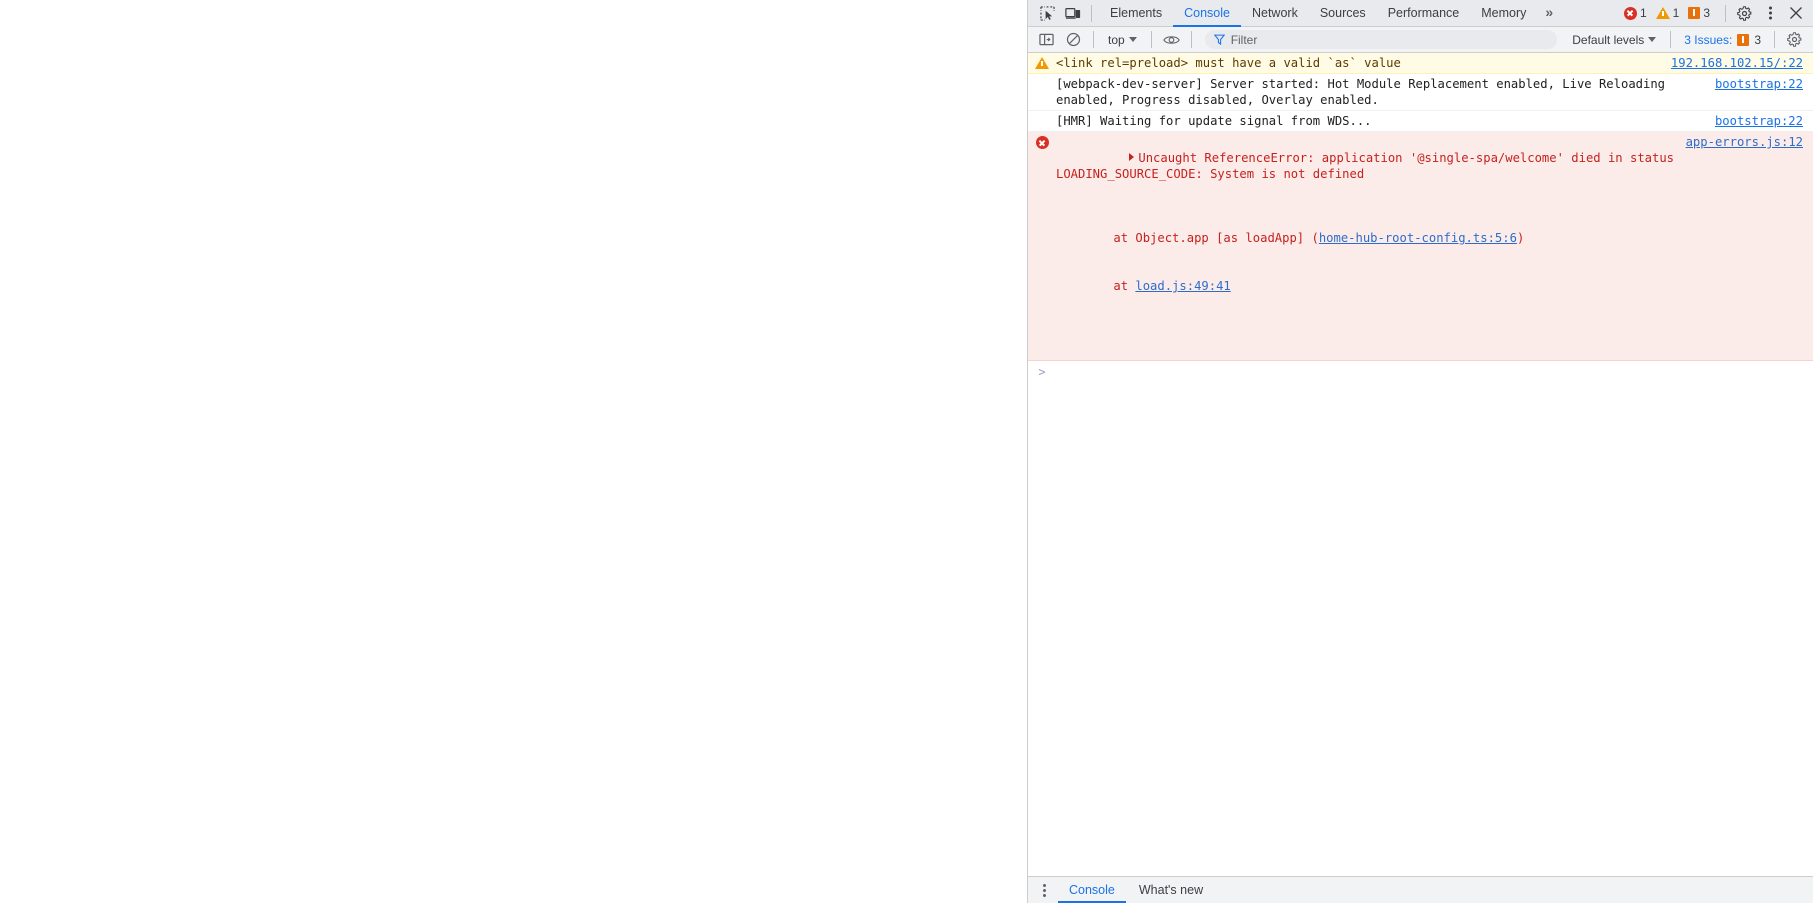  Describe the element at coordinates (1548, 13) in the screenshot. I see `more-tabs-button: »` at that location.